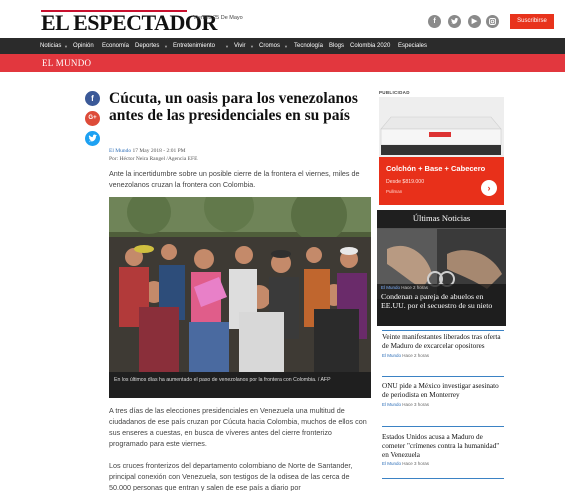  I want to click on article-section-link: El Mundo, so click(120, 151).